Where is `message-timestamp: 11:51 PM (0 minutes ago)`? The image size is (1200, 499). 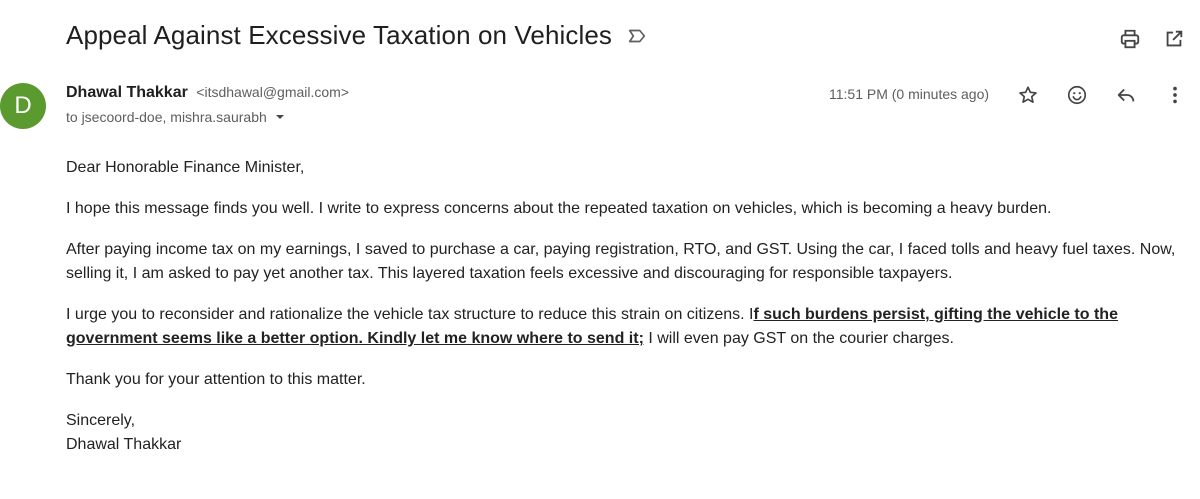
message-timestamp: 11:51 PM (0 minutes ago) is located at coordinates (909, 94).